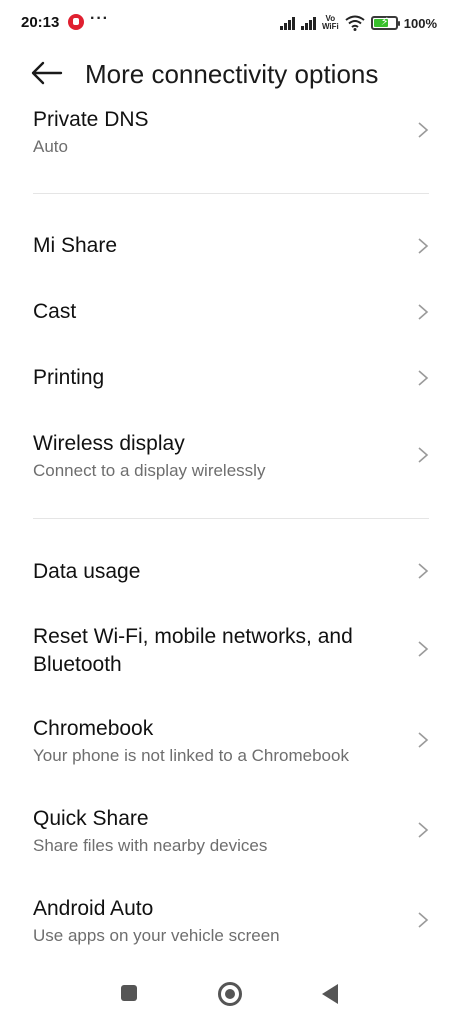 This screenshot has width=461, height=1024. I want to click on item-title: Private DNS, so click(91, 119).